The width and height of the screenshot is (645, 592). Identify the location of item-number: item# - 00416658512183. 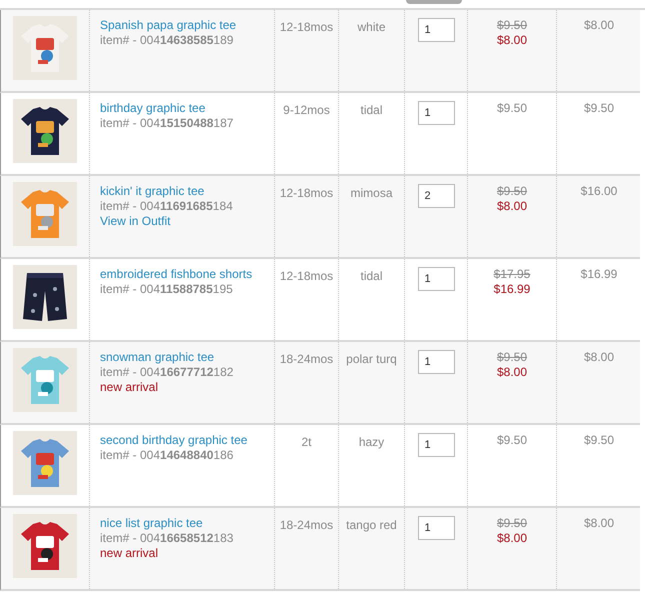
(167, 538).